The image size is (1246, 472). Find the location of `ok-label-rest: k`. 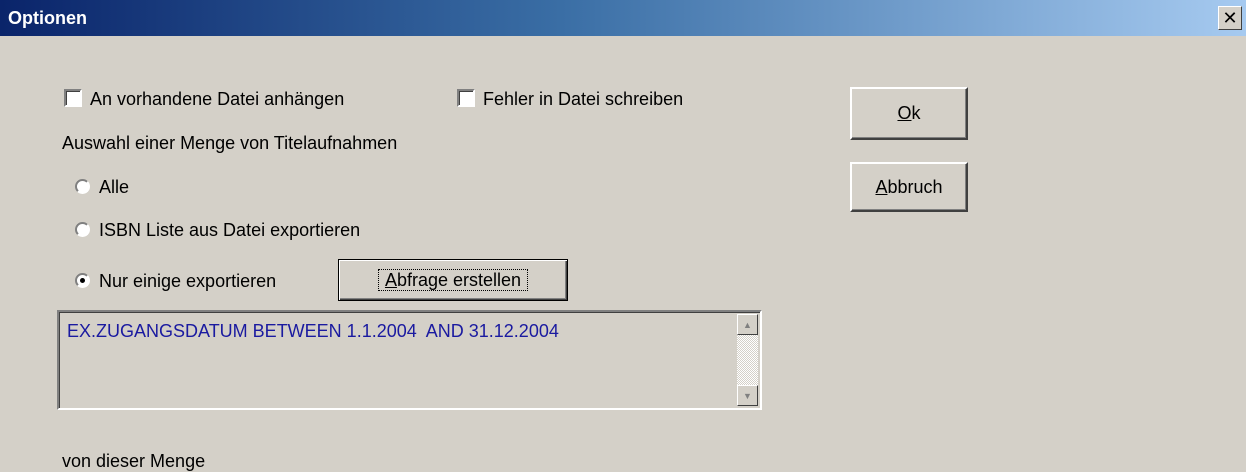

ok-label-rest: k is located at coordinates (916, 113).